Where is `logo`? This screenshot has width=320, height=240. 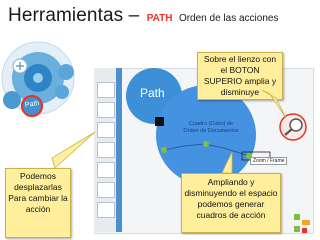 logo is located at coordinates (302, 223).